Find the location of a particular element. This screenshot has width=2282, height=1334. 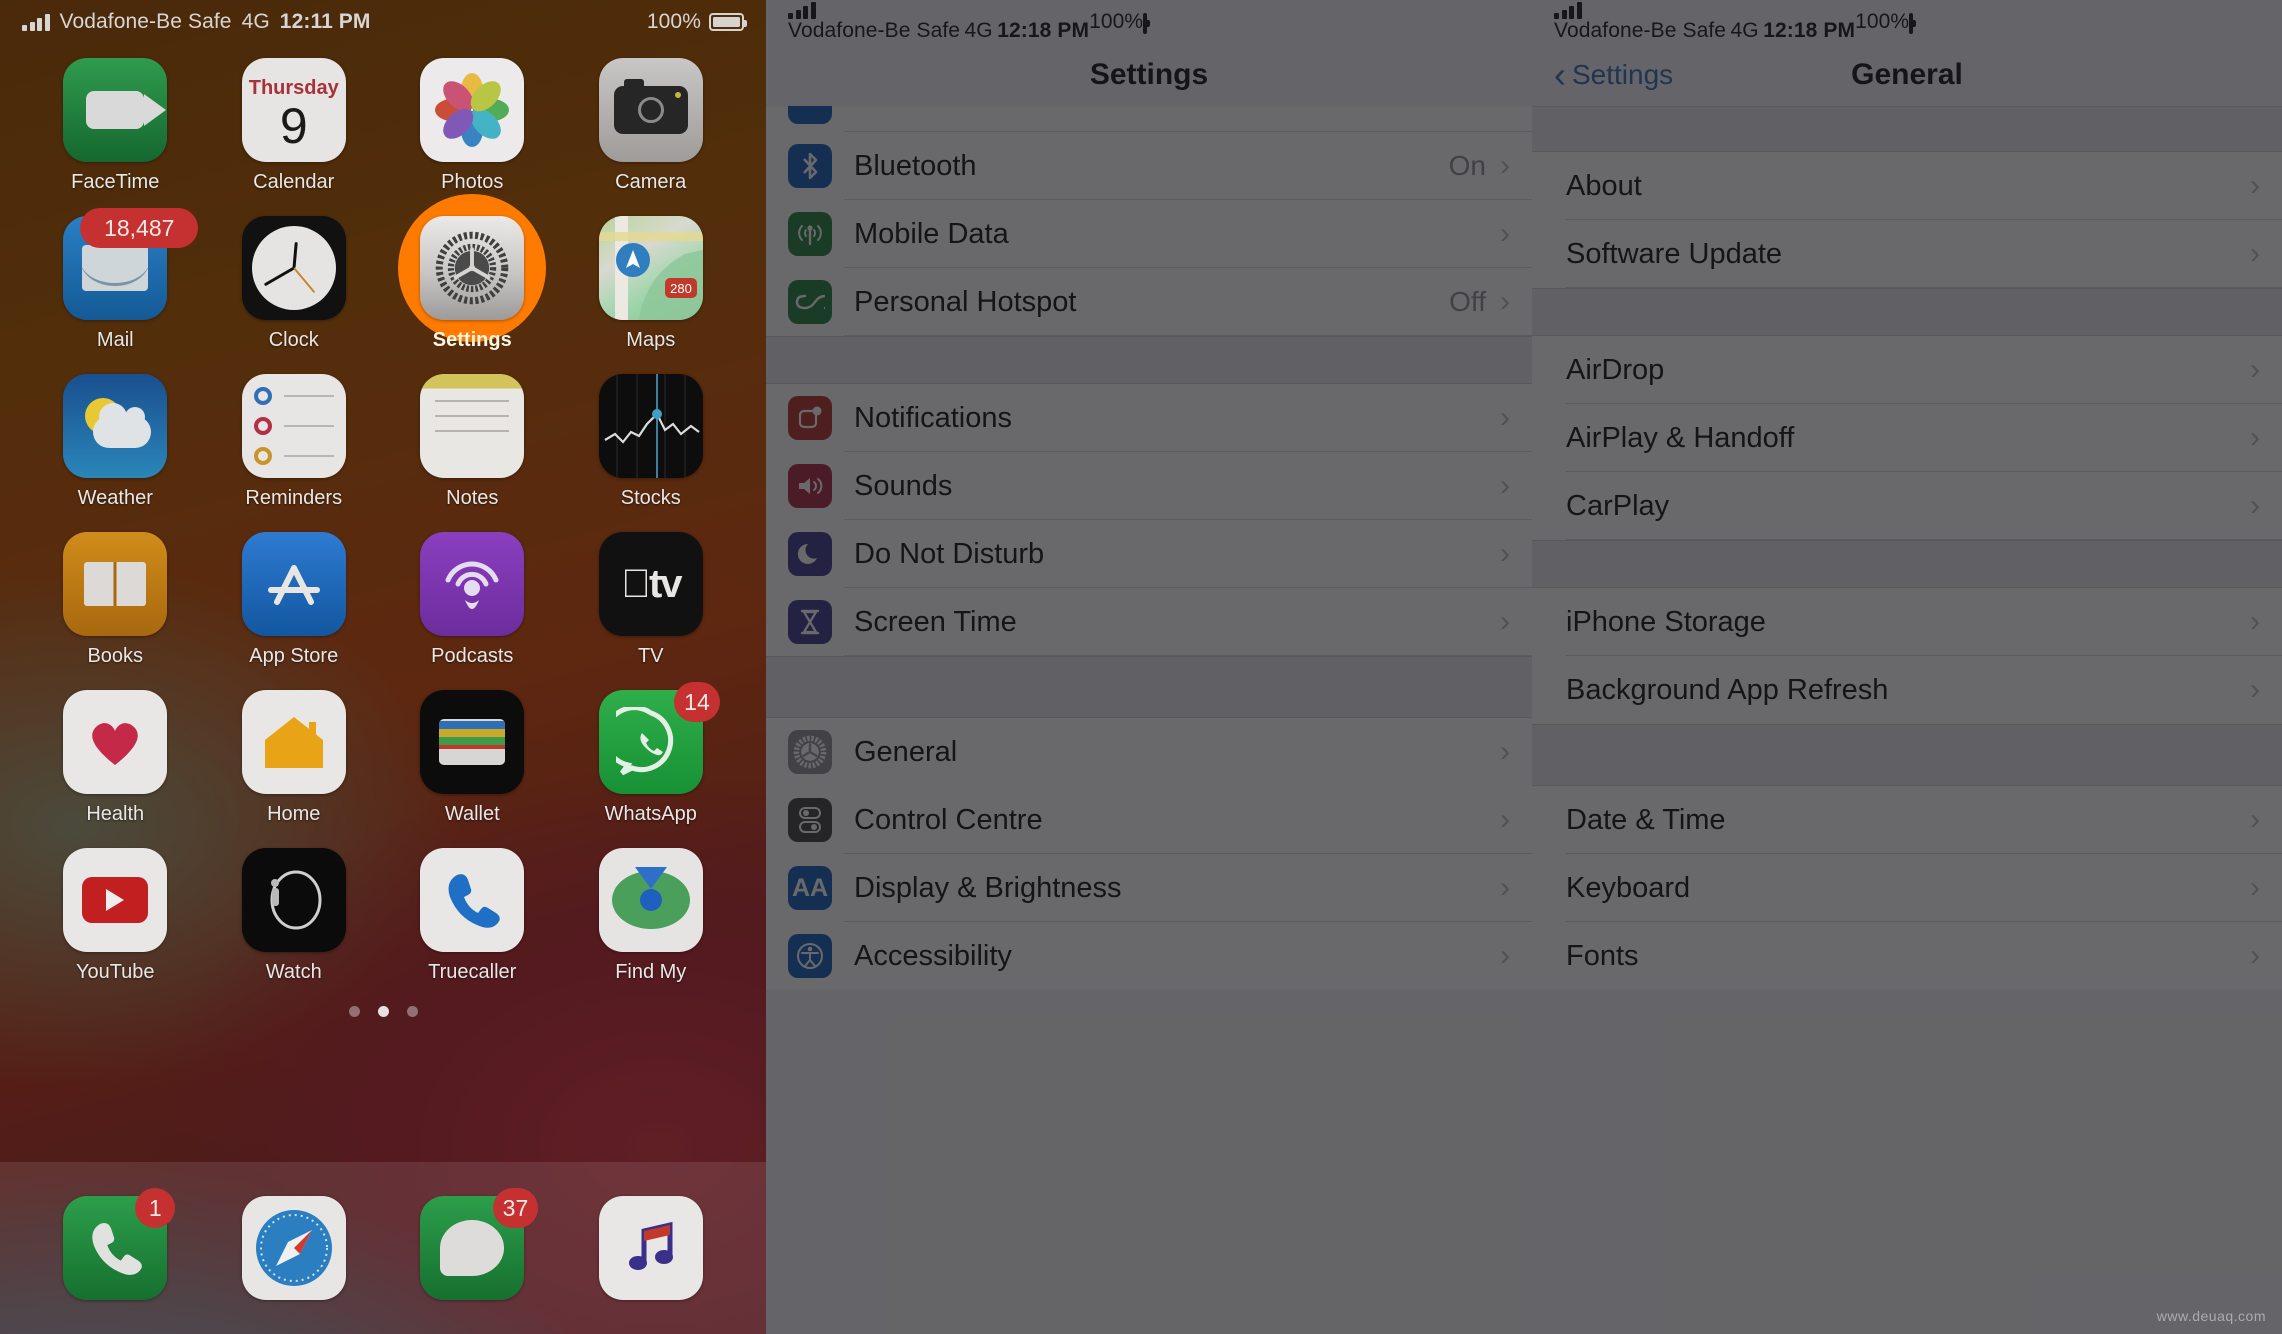

app-label: Watch is located at coordinates (293, 972).